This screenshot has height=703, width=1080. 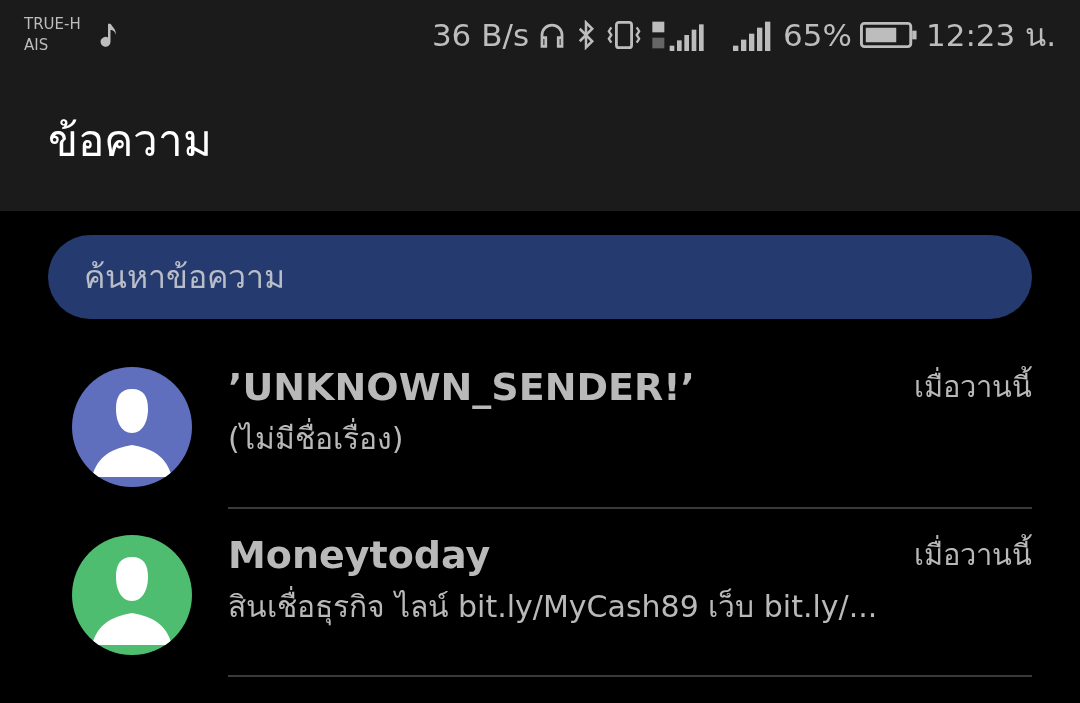 What do you see at coordinates (37, 45) in the screenshot?
I see `carrier-name: AIS` at bounding box center [37, 45].